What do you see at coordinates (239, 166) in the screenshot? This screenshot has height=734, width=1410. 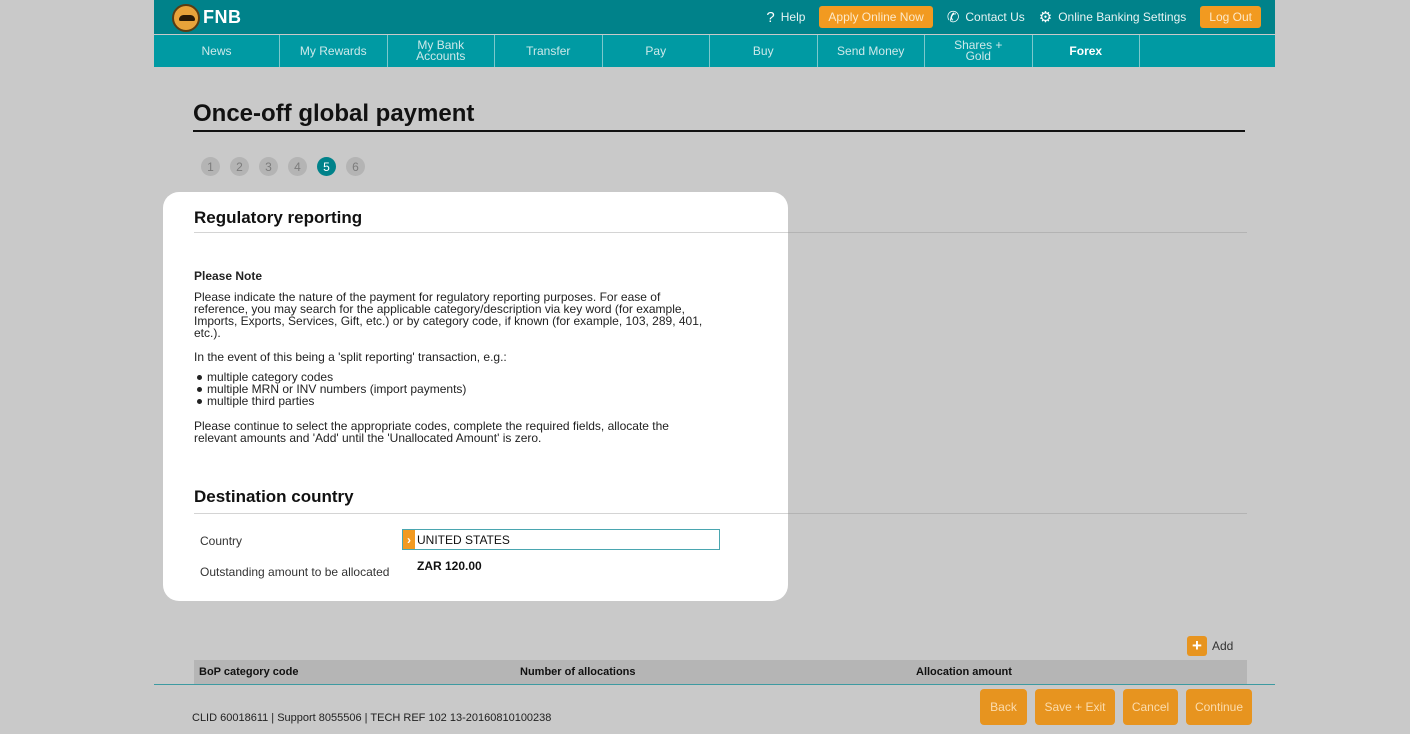 I see `step-2: 2` at bounding box center [239, 166].